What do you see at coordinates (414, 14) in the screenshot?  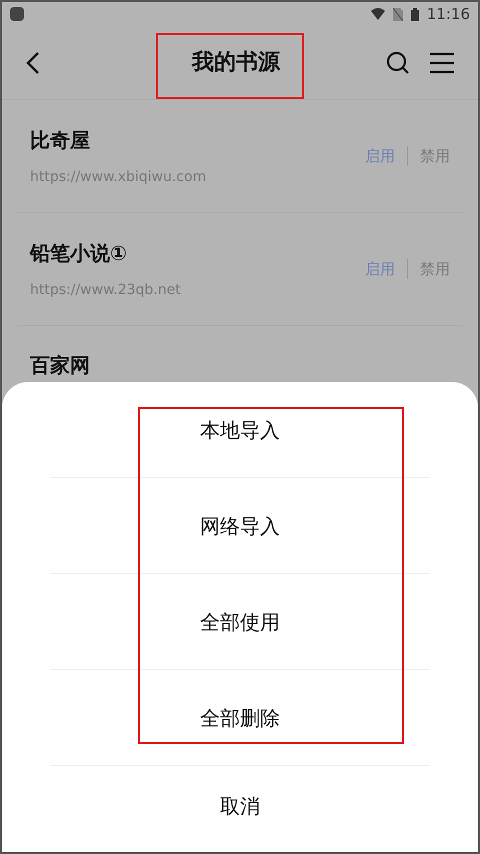 I see `battery-icon` at bounding box center [414, 14].